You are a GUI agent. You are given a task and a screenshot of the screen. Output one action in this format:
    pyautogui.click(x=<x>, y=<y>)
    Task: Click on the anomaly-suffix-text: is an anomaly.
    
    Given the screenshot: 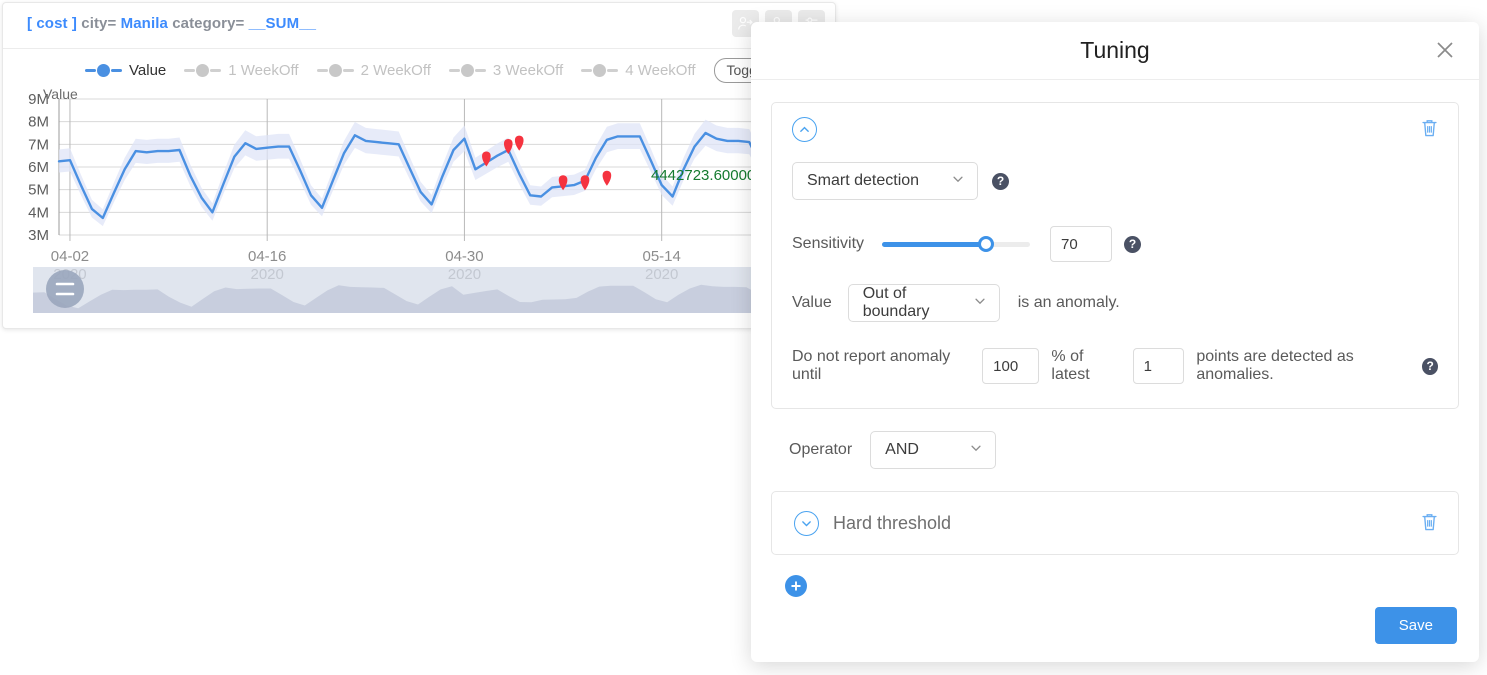 What is the action you would take?
    pyautogui.click(x=1068, y=302)
    